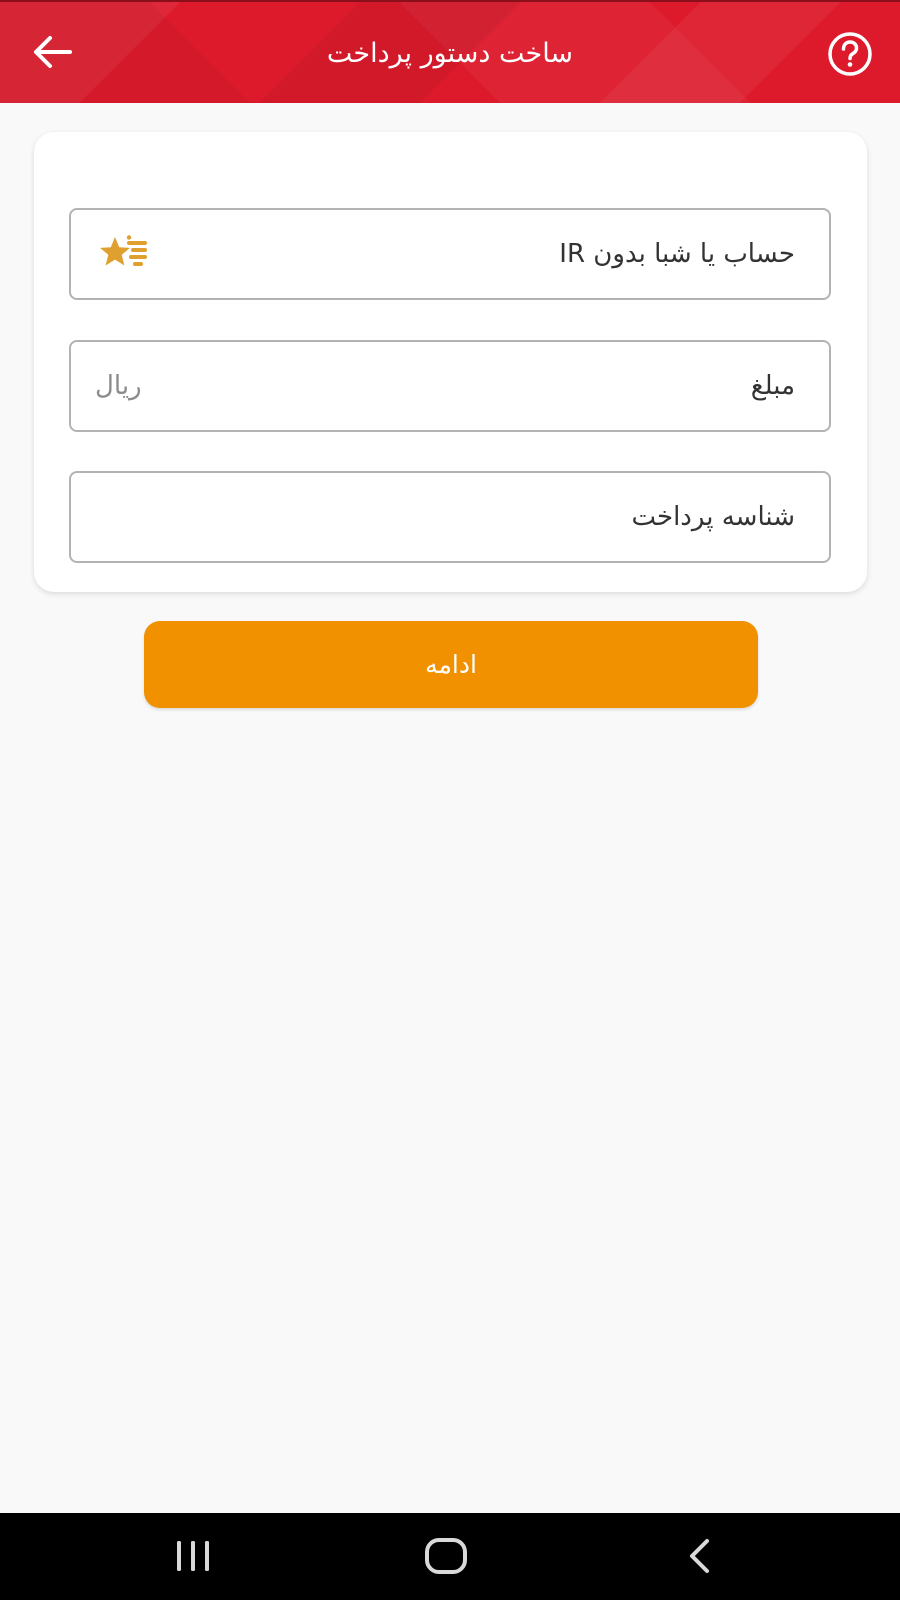 This screenshot has height=1600, width=900. I want to click on favorite-star-list-icon, so click(123, 254).